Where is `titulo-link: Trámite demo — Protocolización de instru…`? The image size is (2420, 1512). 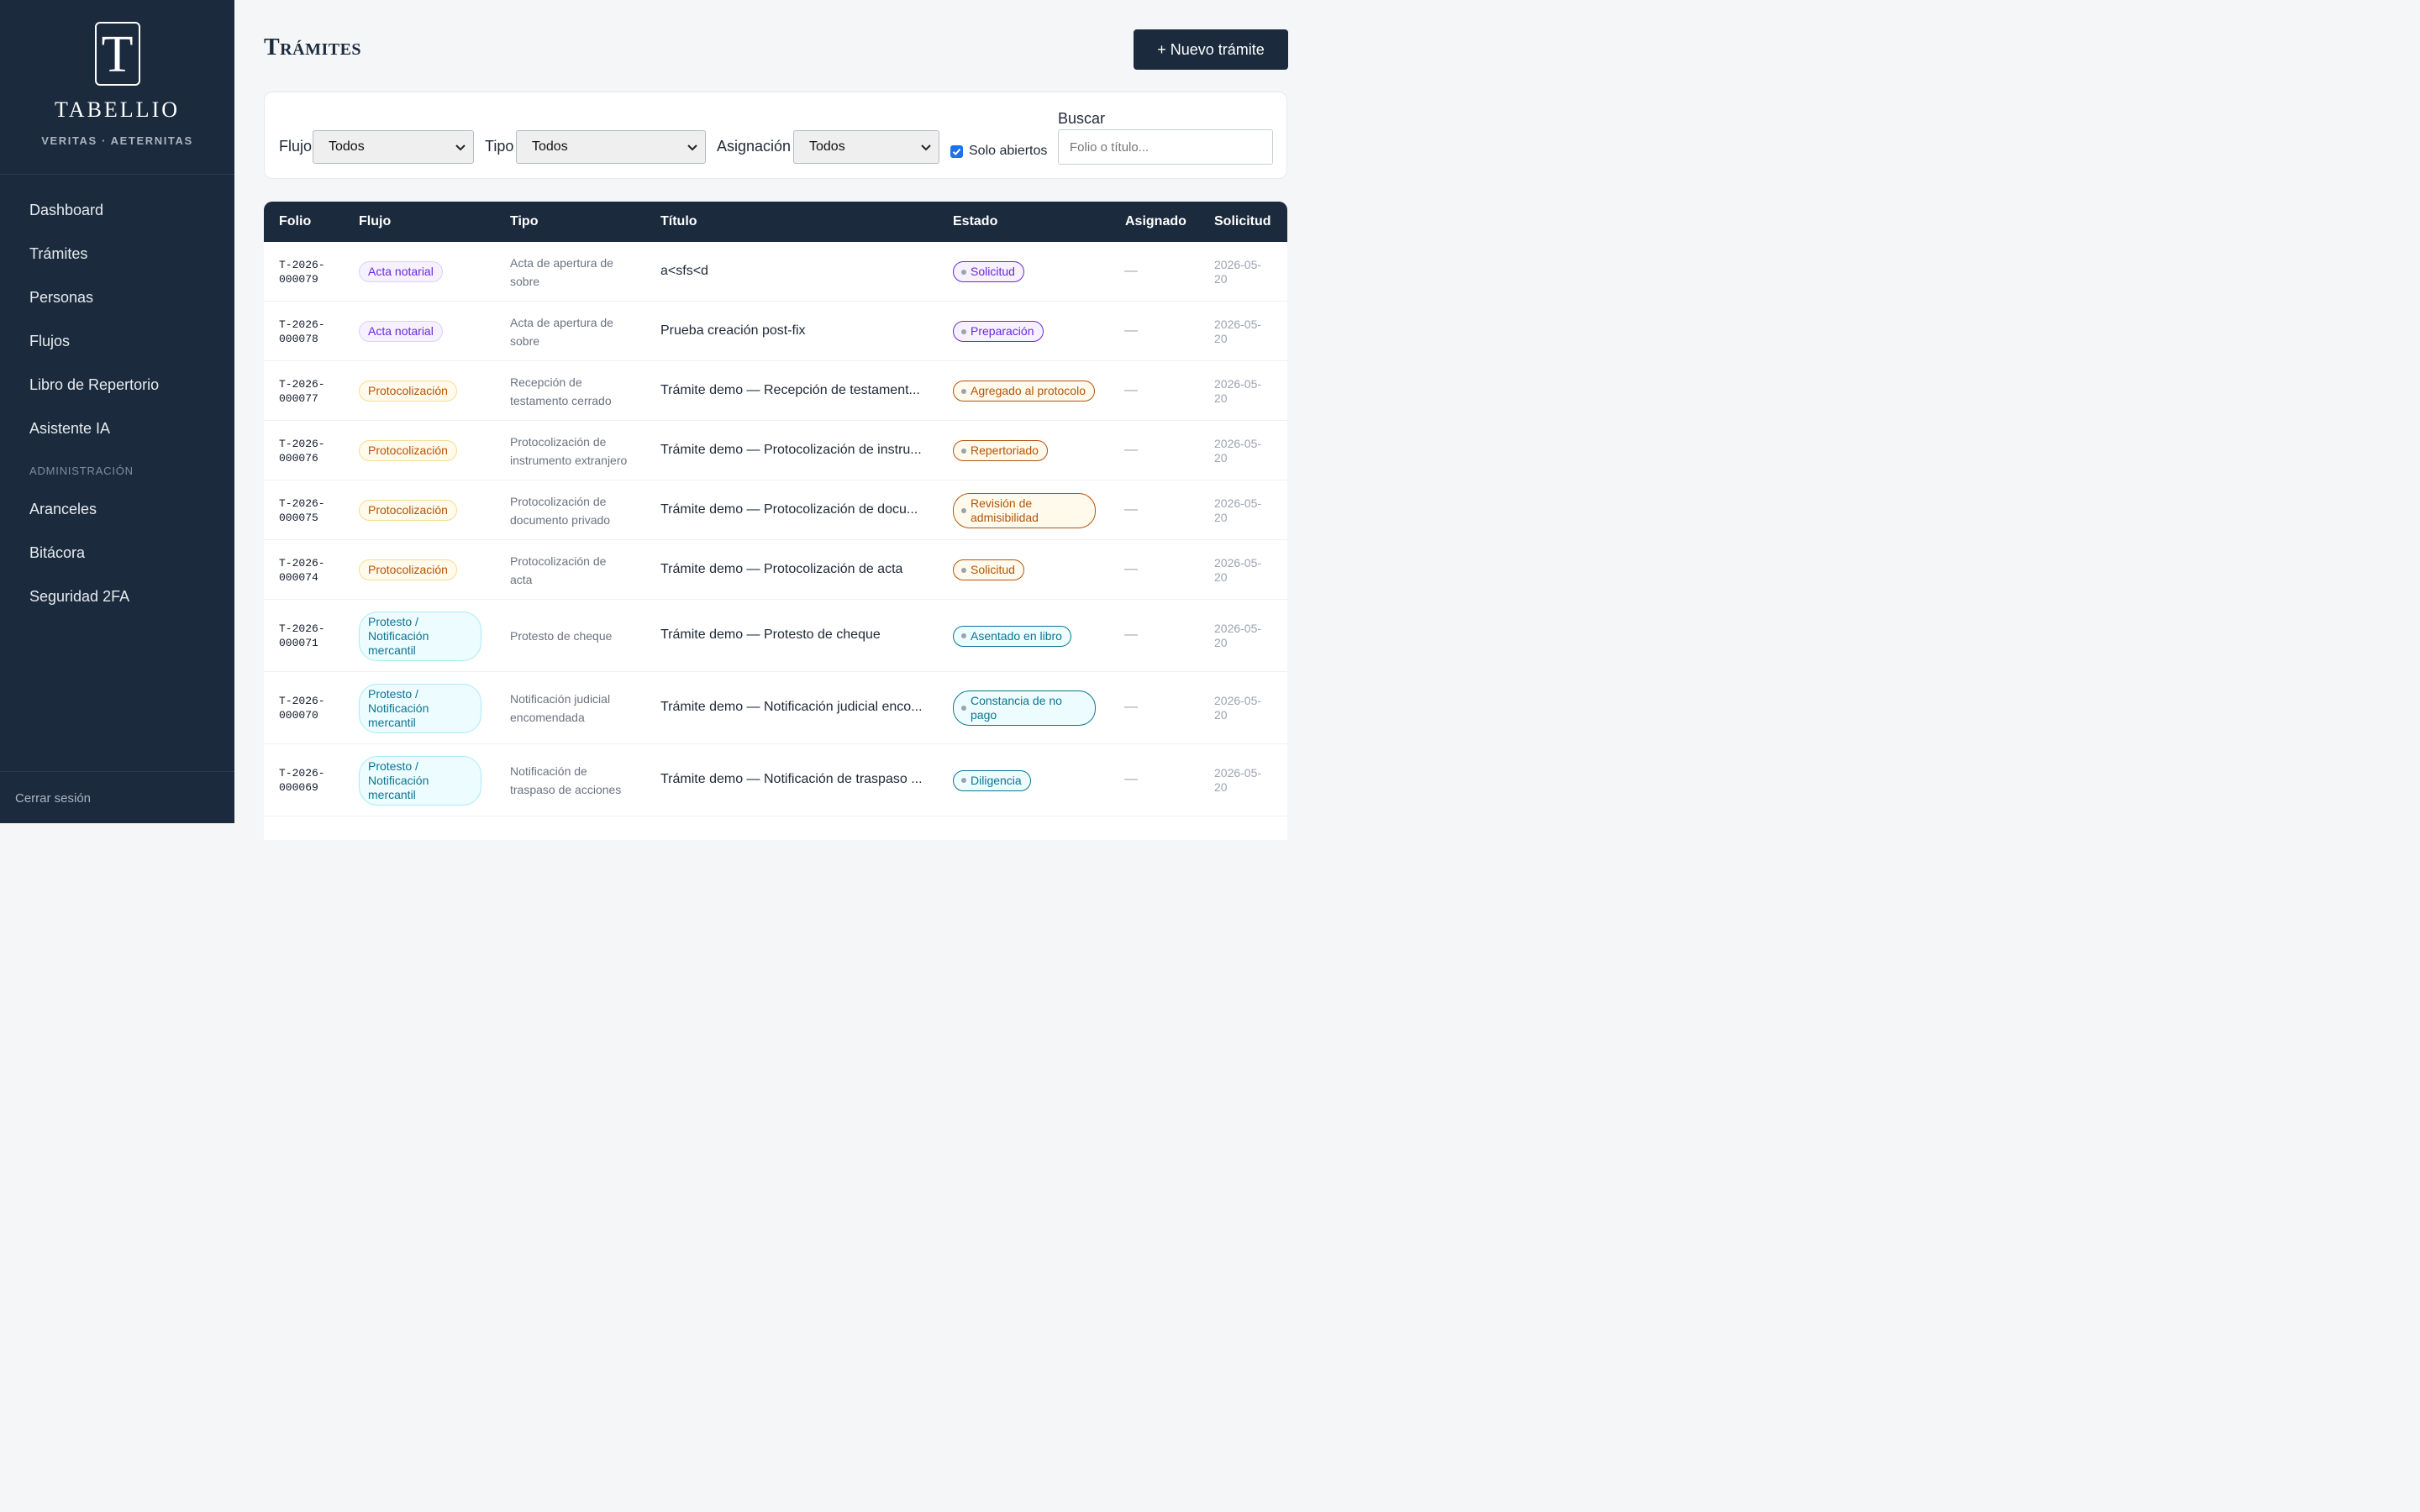 titulo-link: Trámite demo — Protocolización de instru… is located at coordinates (791, 450).